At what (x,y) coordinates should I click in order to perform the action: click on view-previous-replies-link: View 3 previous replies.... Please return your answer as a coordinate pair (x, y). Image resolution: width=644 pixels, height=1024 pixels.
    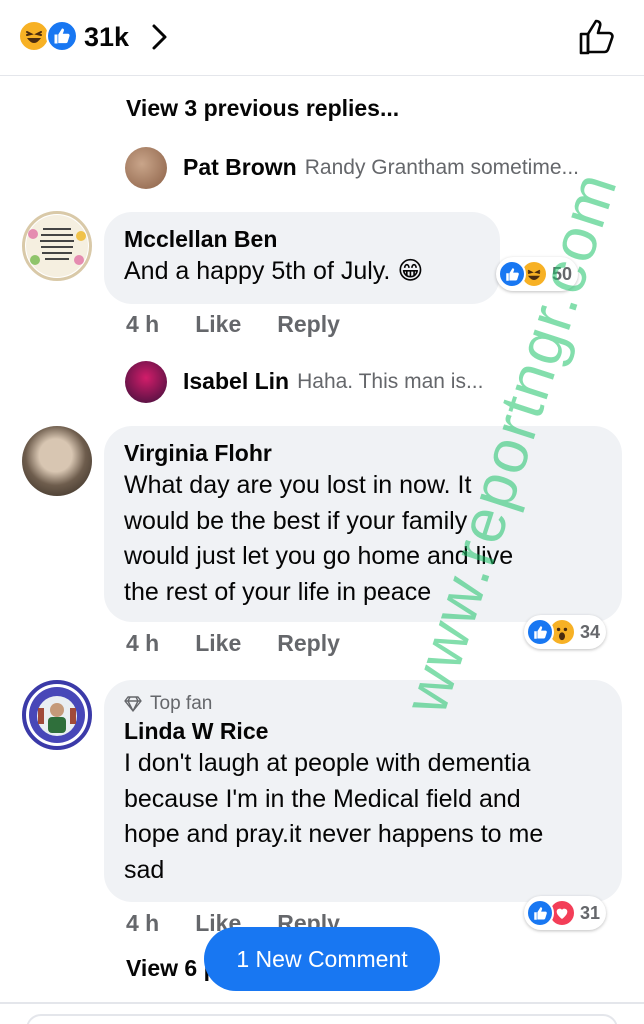
    Looking at the image, I should click on (262, 108).